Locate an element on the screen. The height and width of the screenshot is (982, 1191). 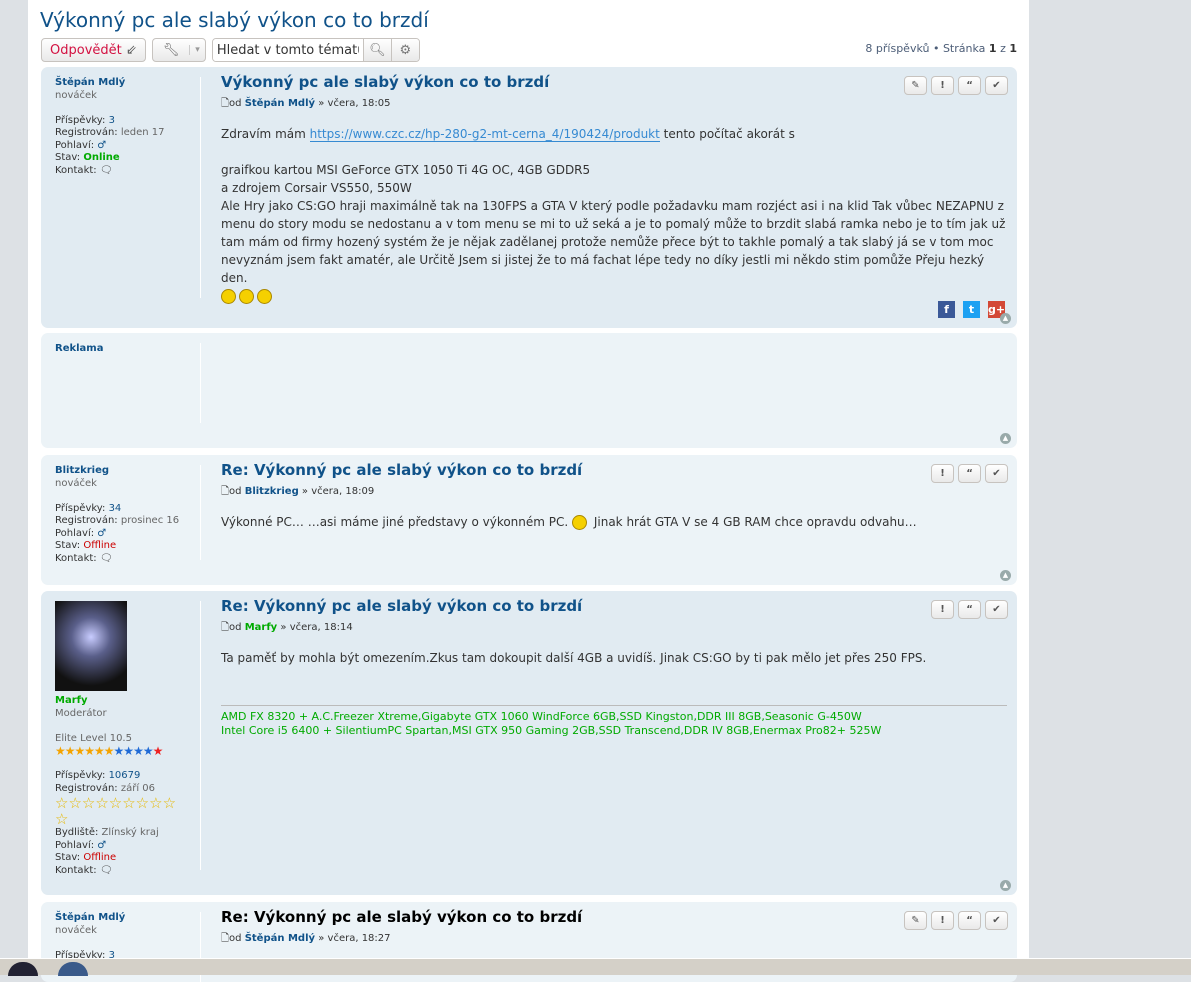
post-profile: Reklama is located at coordinates (128, 383).